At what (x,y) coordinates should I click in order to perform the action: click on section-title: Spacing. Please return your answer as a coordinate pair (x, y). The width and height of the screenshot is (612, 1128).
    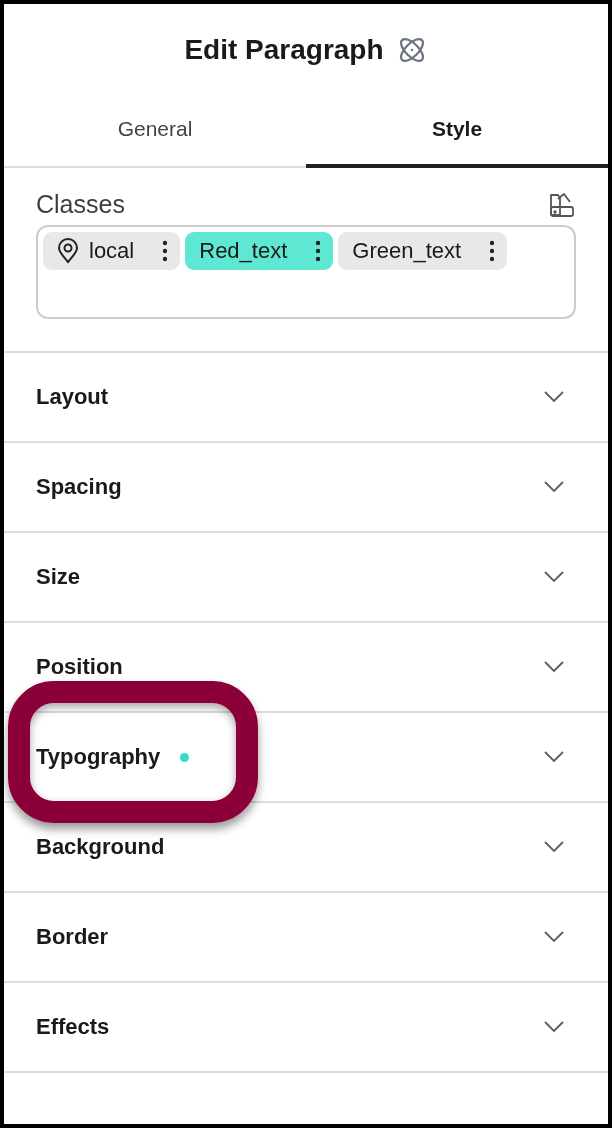
    Looking at the image, I should click on (79, 487).